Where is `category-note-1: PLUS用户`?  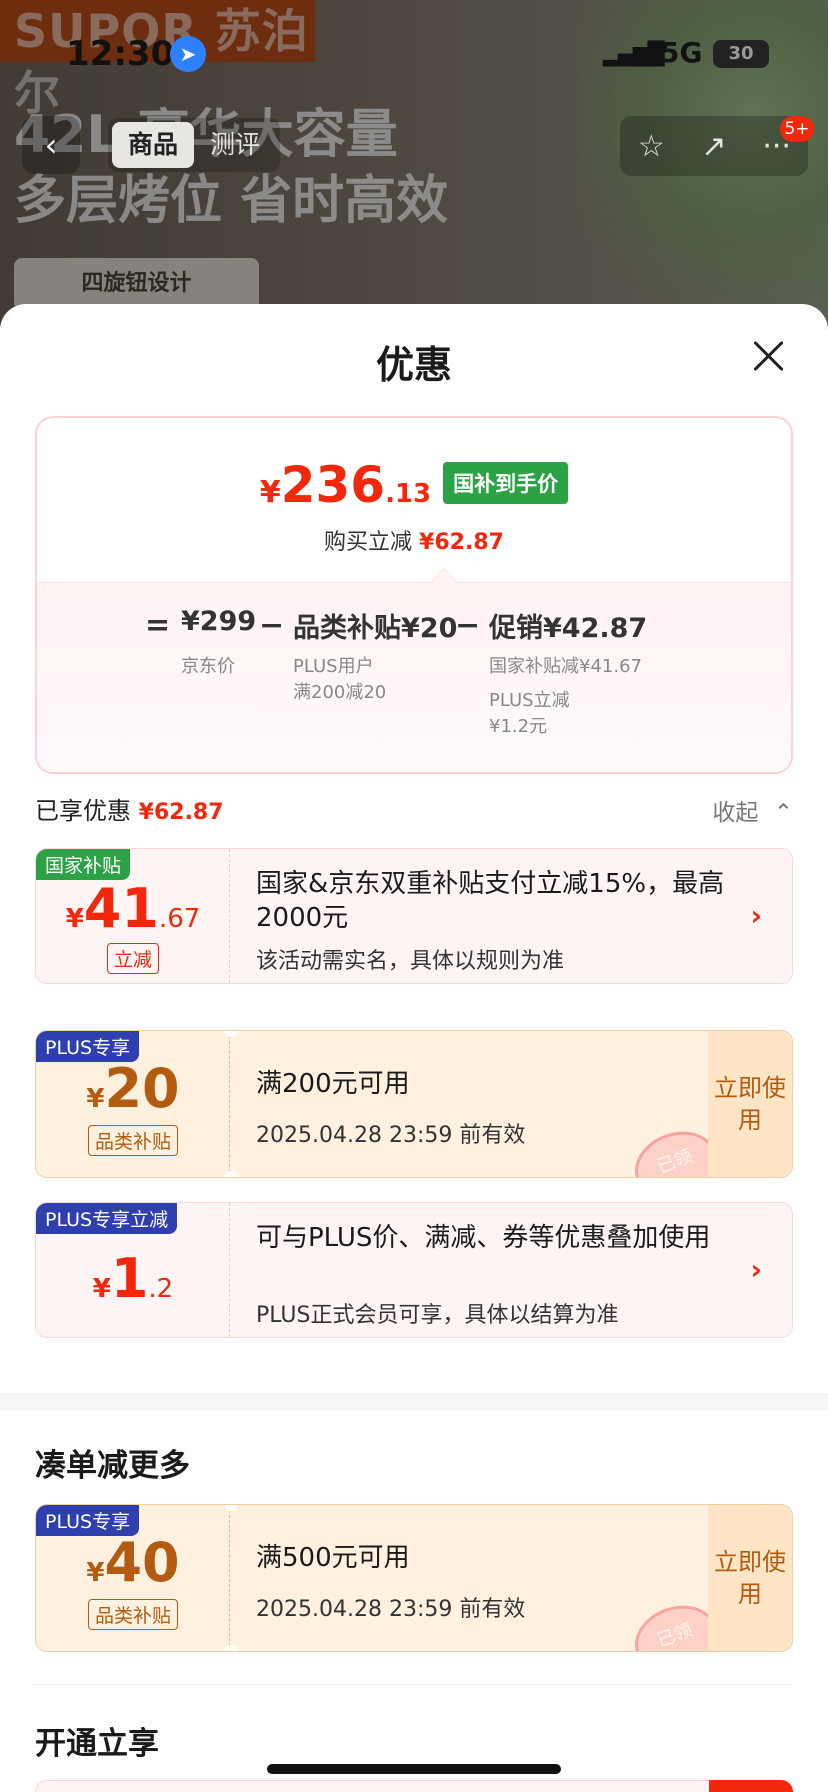
category-note-1: PLUS用户 is located at coordinates (333, 666).